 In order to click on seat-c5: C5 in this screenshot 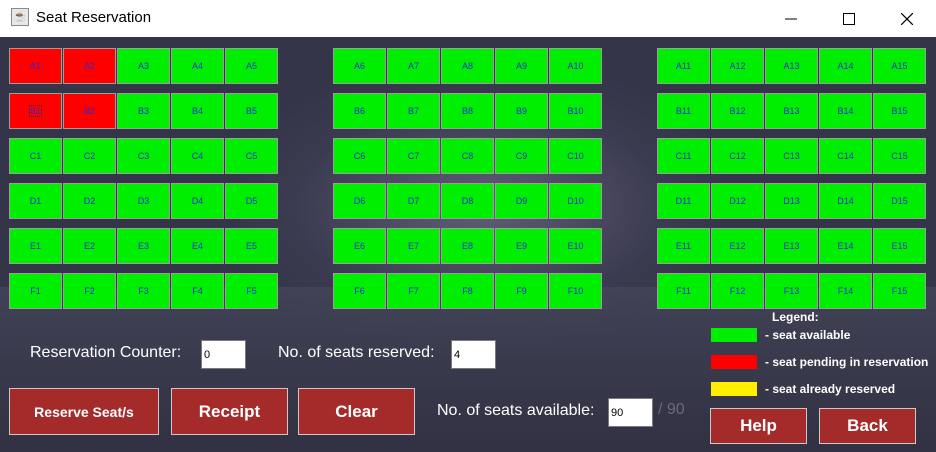, I will do `click(251, 156)`.